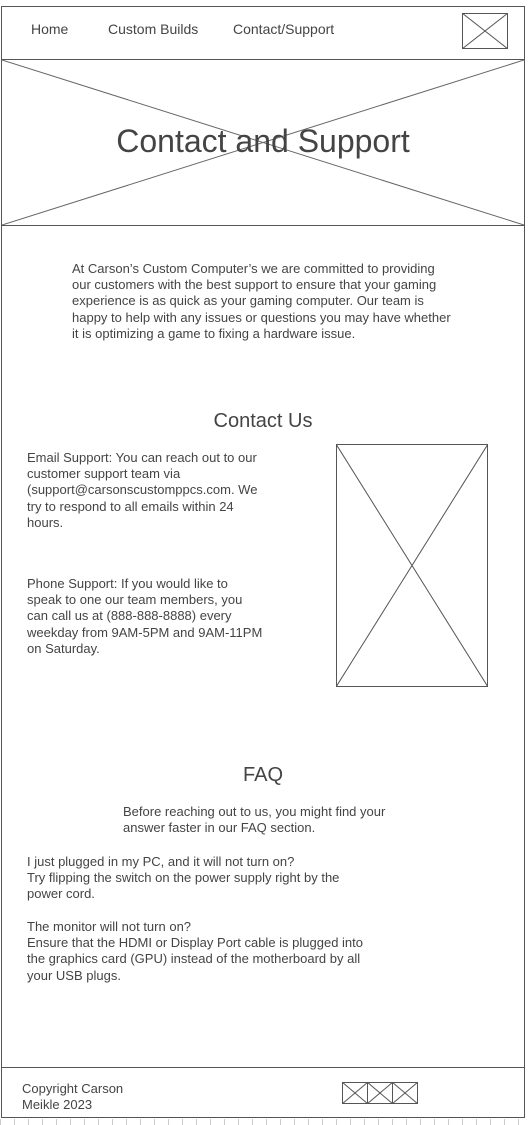 The image size is (529, 1125). Describe the element at coordinates (412, 565) in the screenshot. I see `contact-image-placeholder` at that location.